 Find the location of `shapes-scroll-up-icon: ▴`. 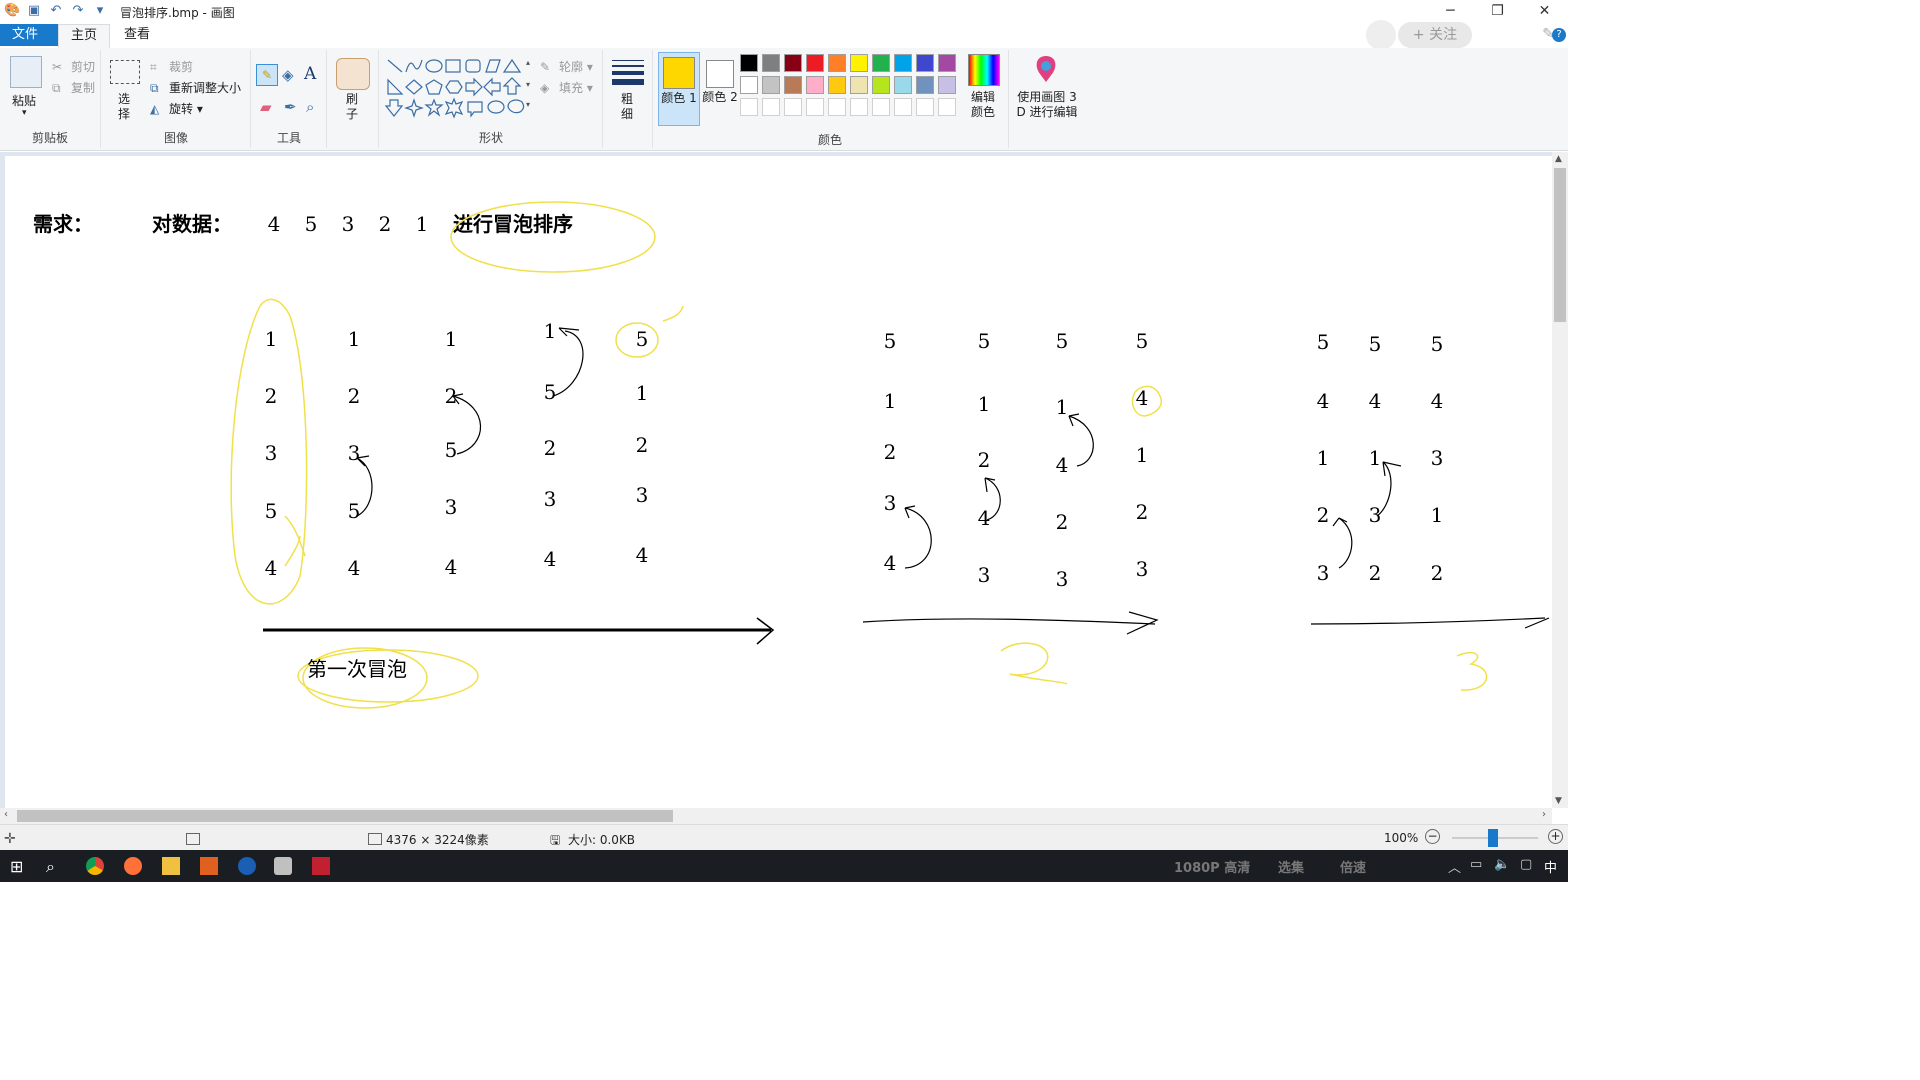

shapes-scroll-up-icon: ▴ is located at coordinates (528, 62).